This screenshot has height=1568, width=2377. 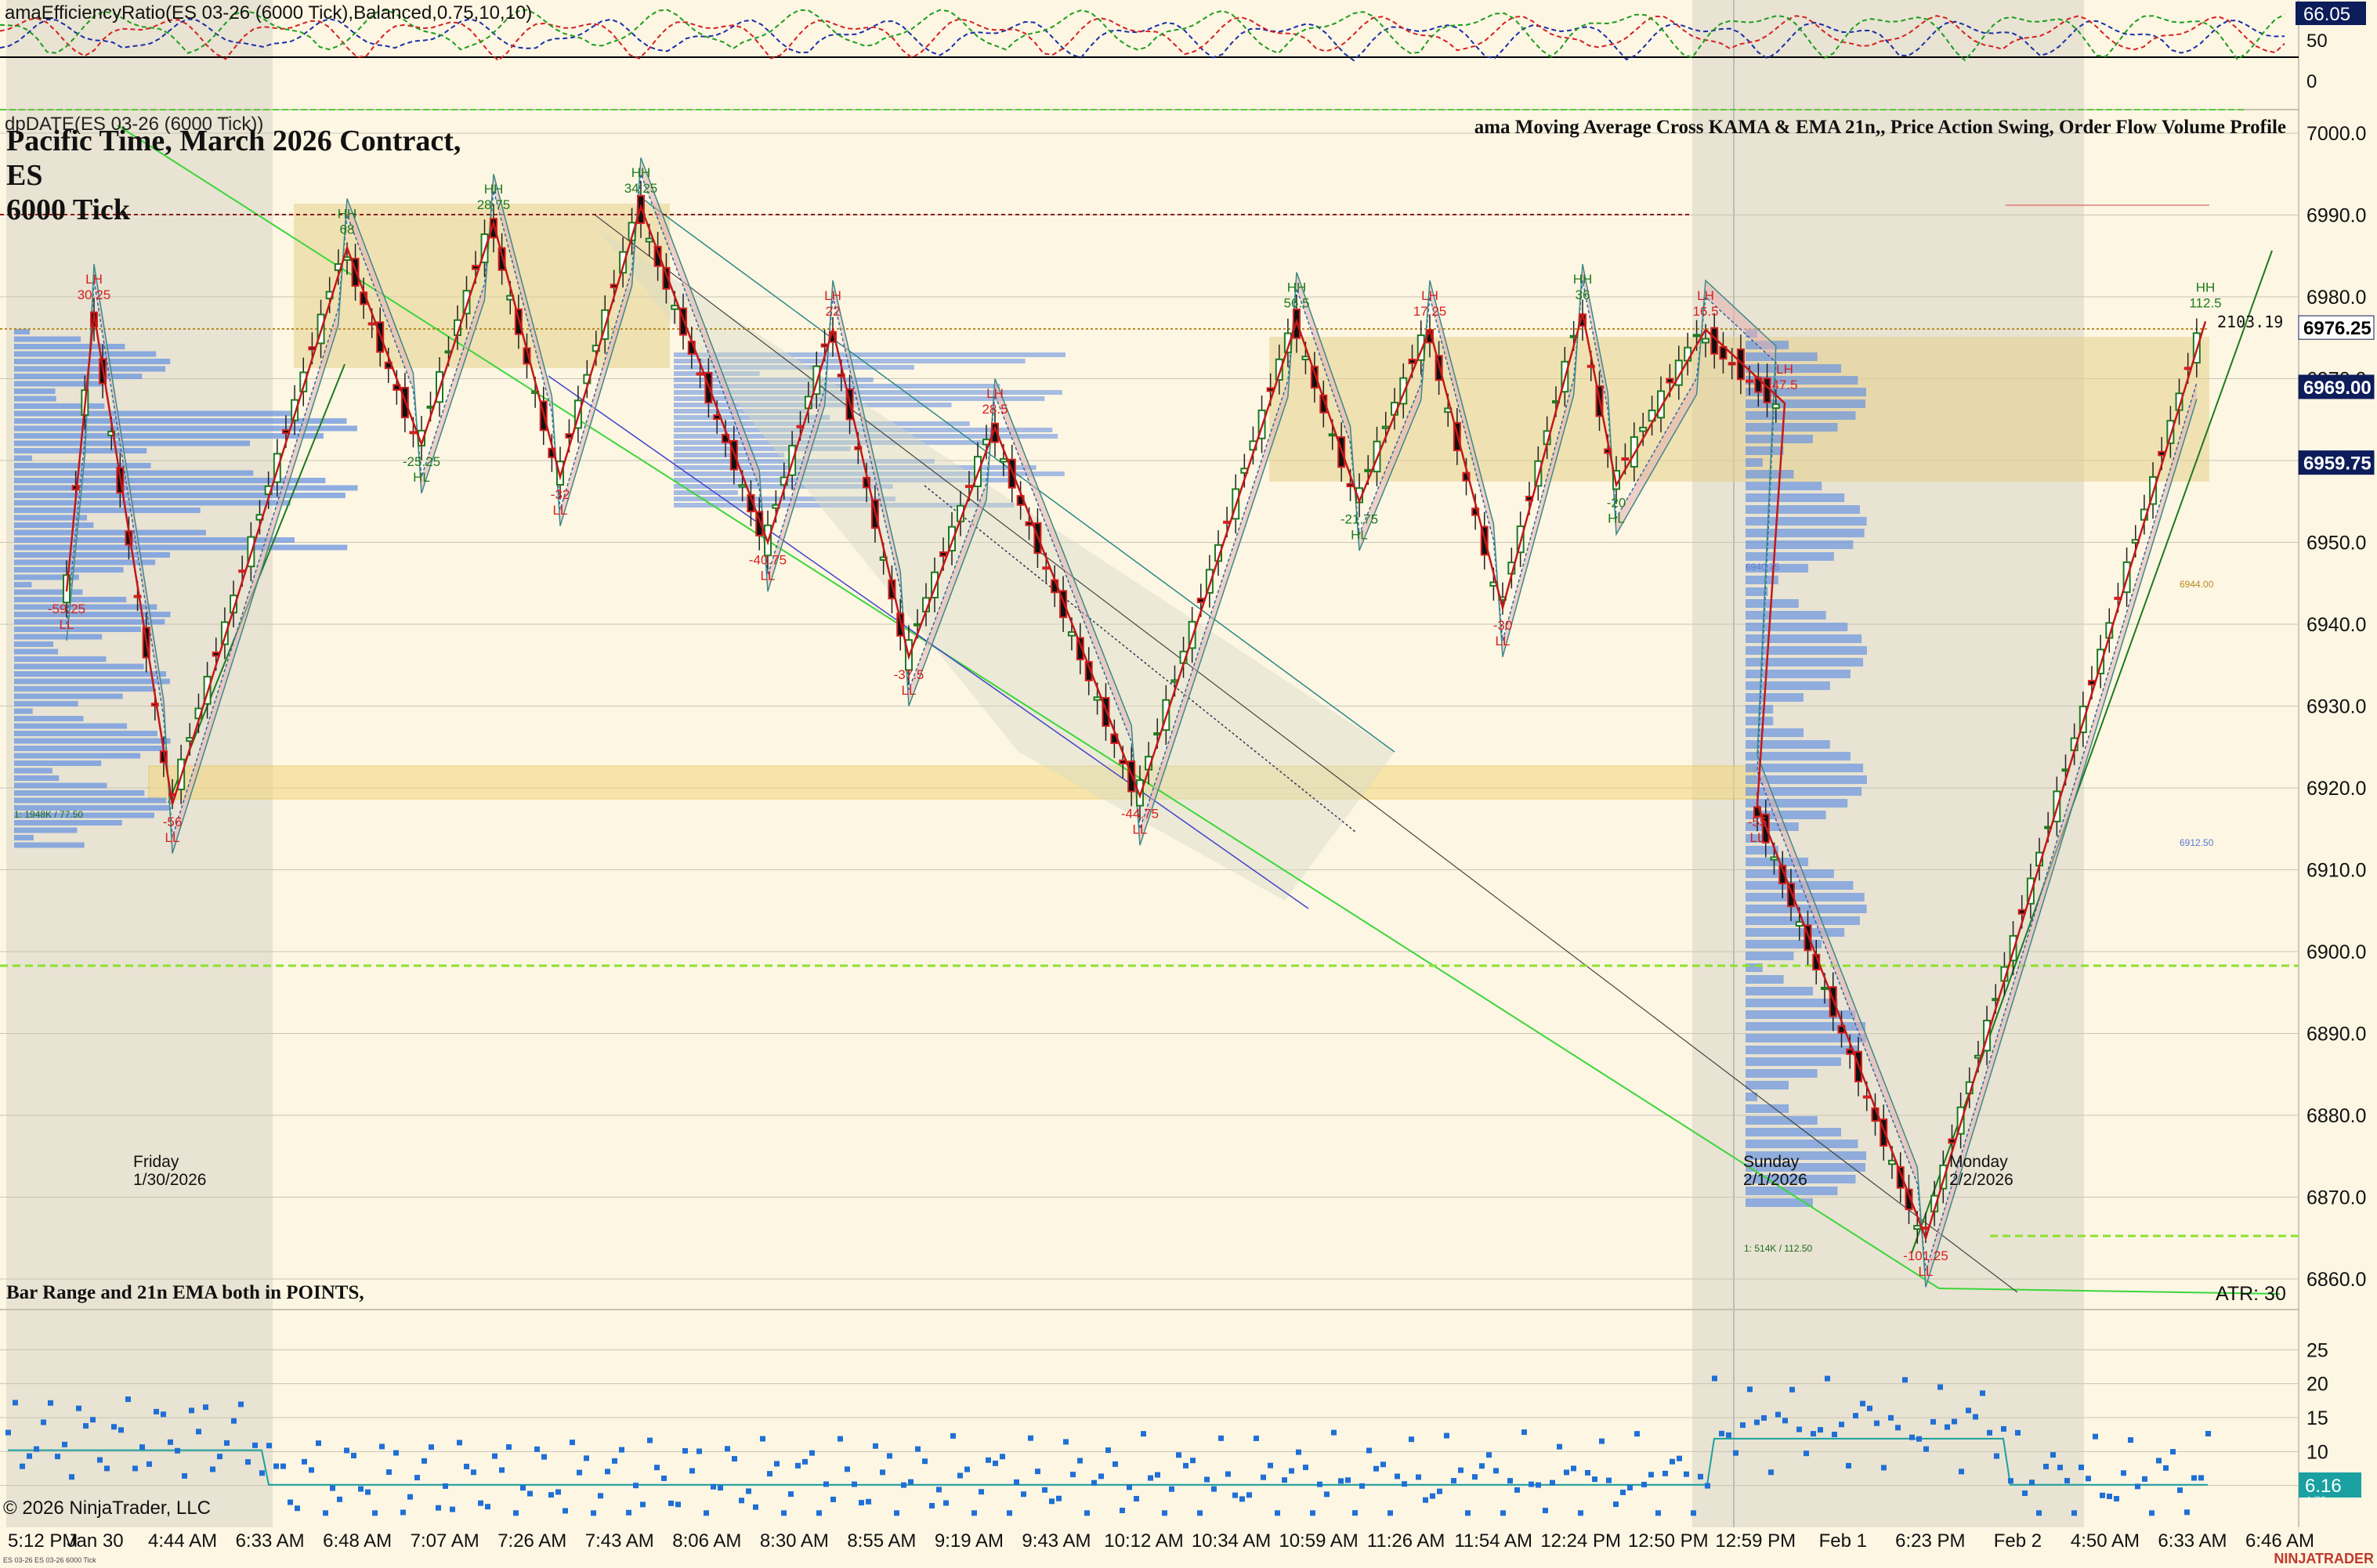 I want to click on range-tick-label: 15, so click(x=2317, y=1418).